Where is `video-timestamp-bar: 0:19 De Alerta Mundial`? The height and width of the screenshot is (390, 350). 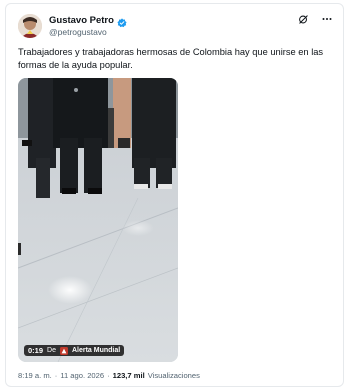
video-timestamp-bar: 0:19 De Alerta Mundial is located at coordinates (74, 350).